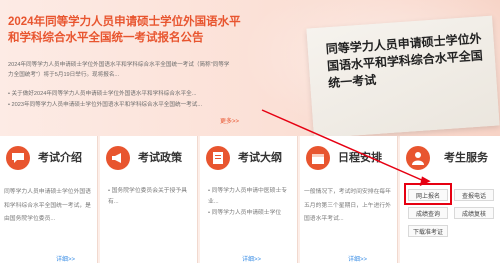 The width and height of the screenshot is (500, 263). I want to click on news-headline: 2024年同等学力人员申请硕士学位外国语水平和学科综合水平全国统一考试报名公告, so click(125, 30).